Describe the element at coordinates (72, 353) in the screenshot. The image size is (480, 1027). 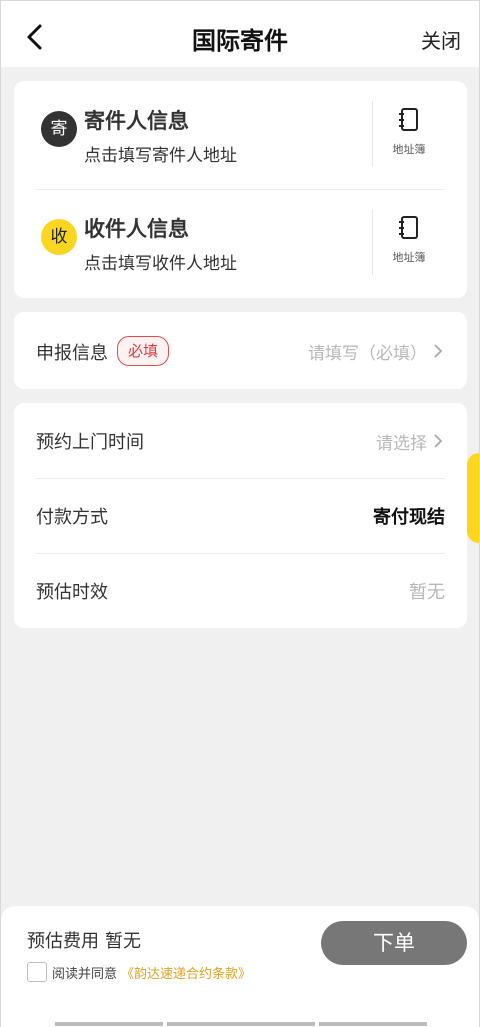
I see `declaration-label: 申报信息` at that location.